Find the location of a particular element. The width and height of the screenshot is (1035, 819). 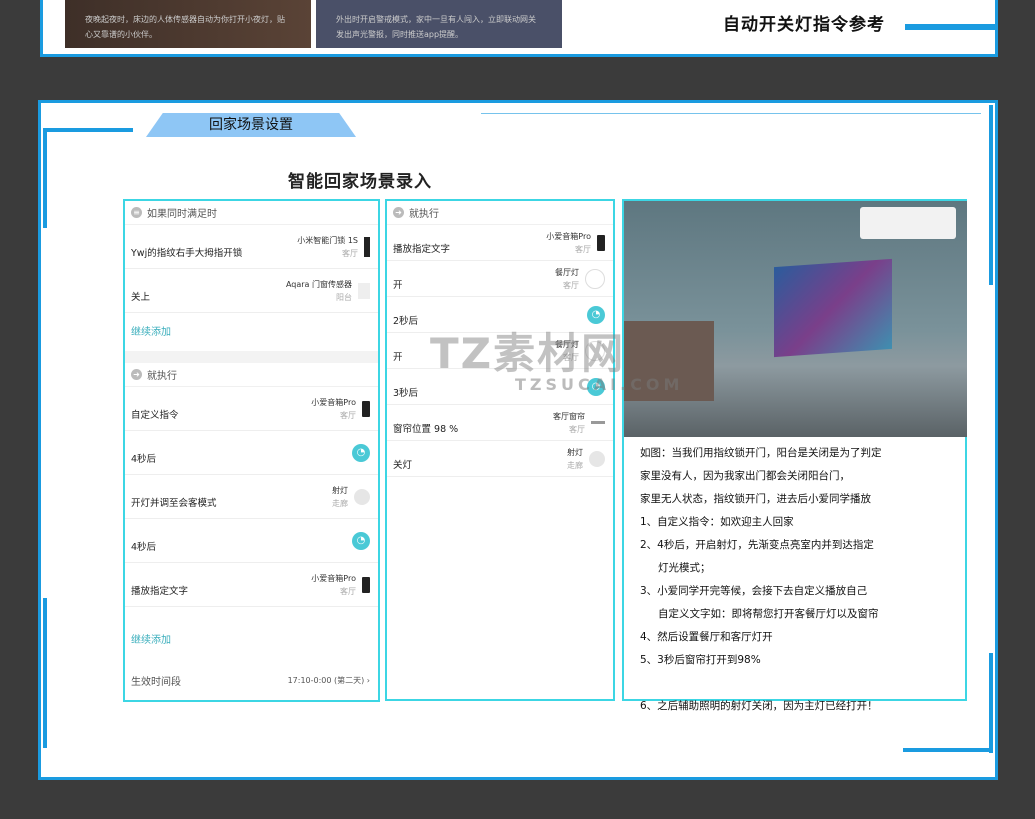

row-label: 窗帘位置 98 % is located at coordinates (426, 429).